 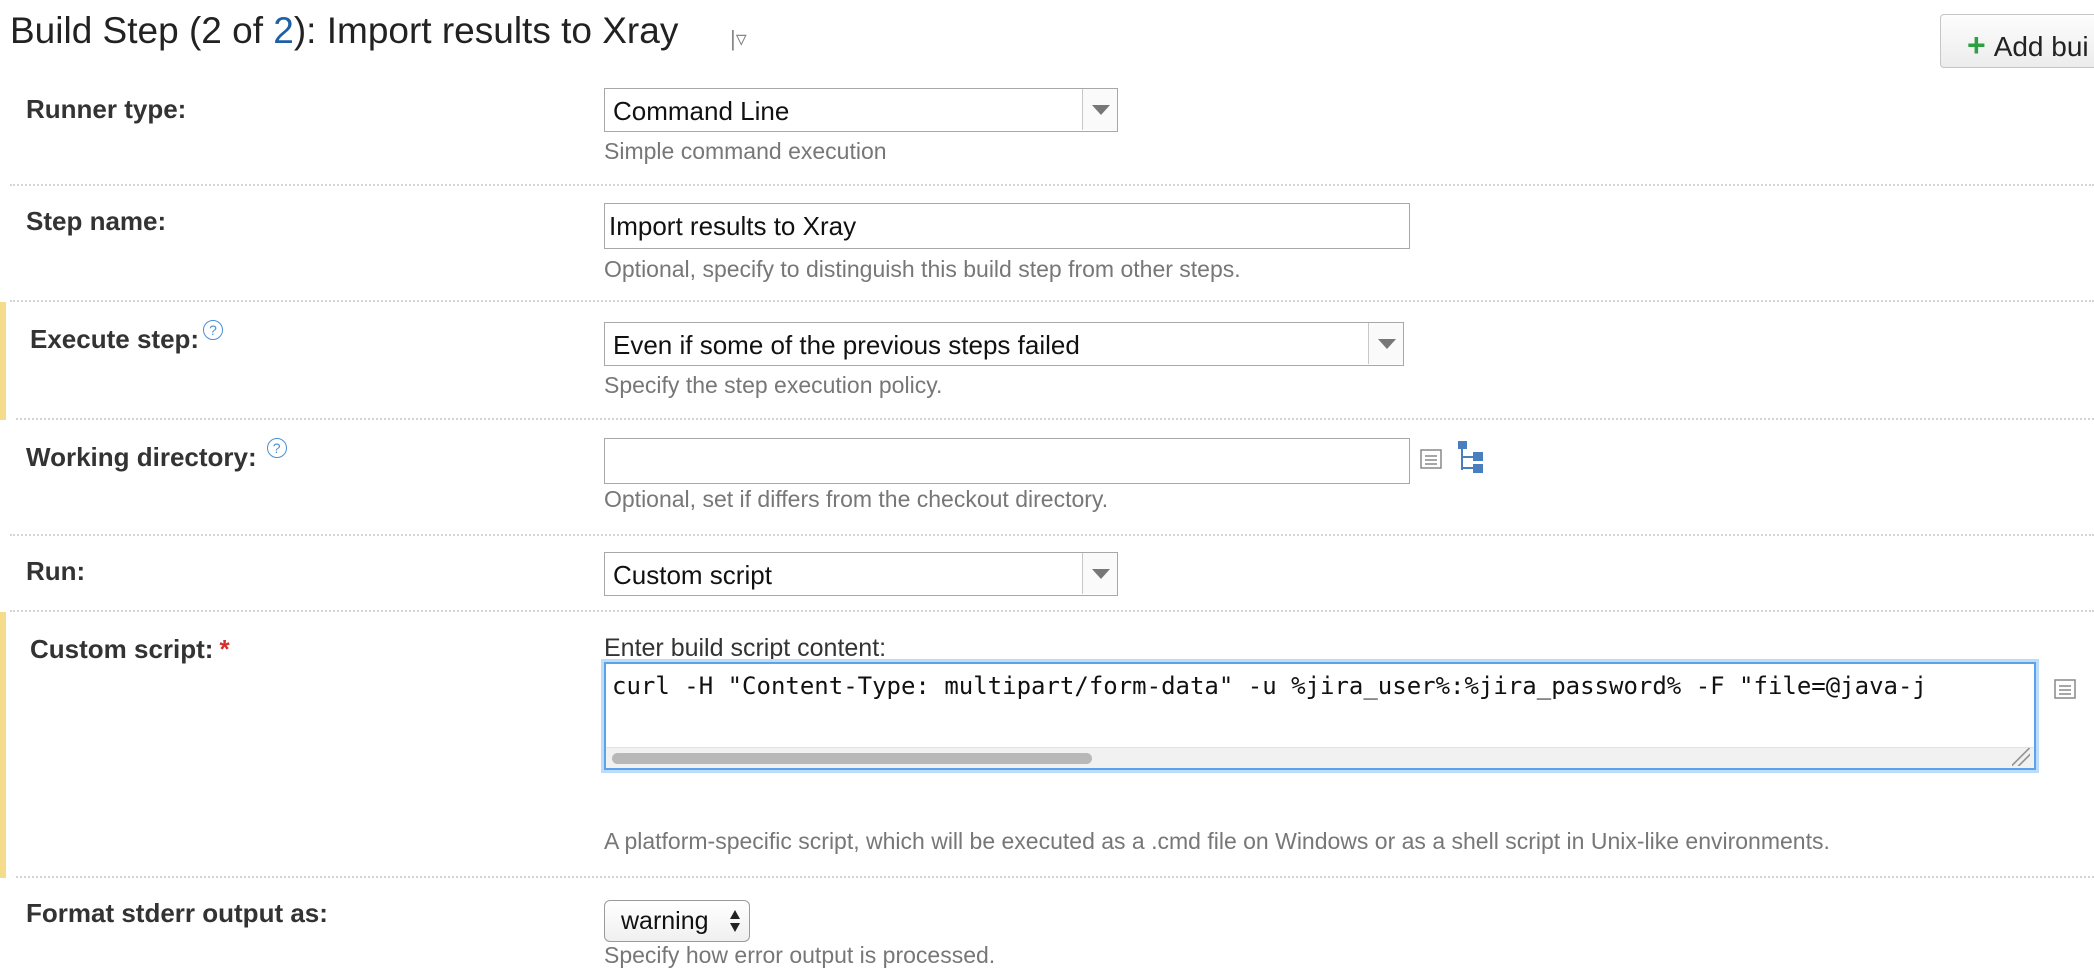 What do you see at coordinates (1472, 457) in the screenshot?
I see `directory-tree-icon` at bounding box center [1472, 457].